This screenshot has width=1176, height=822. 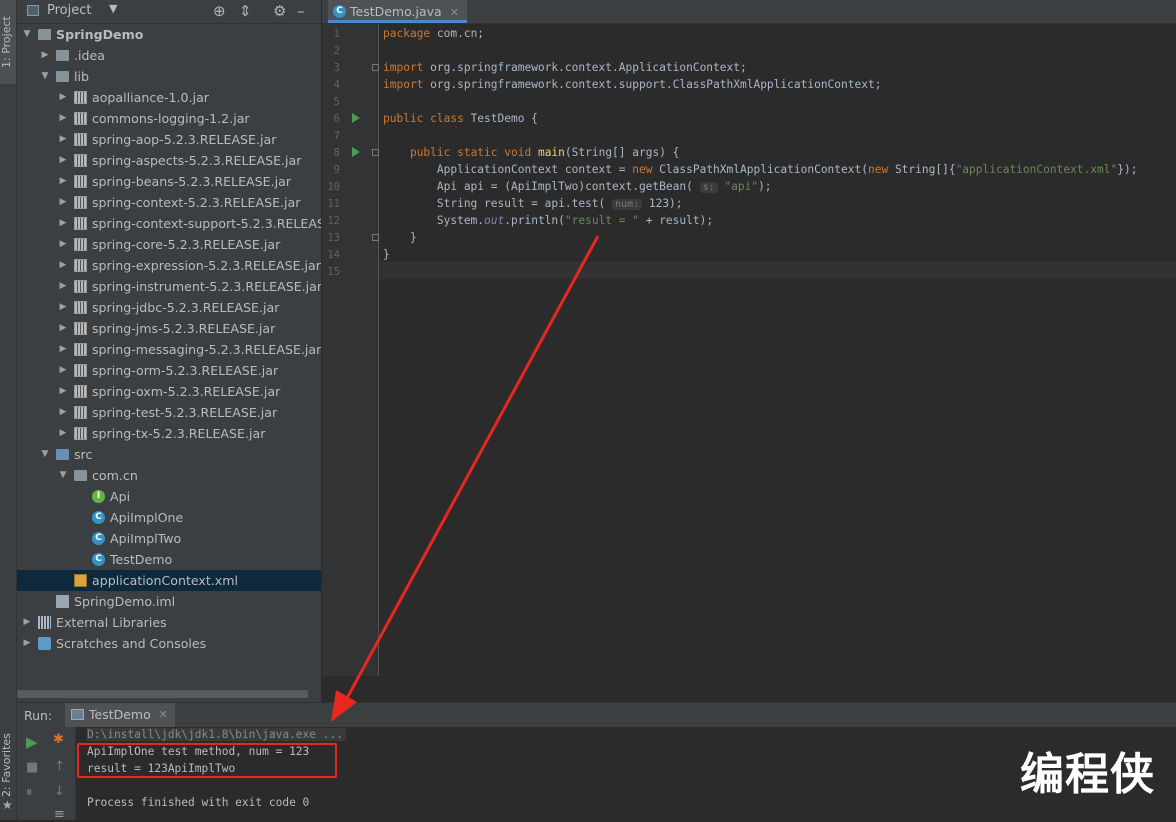 I want to click on line-number: 2, so click(x=336, y=51).